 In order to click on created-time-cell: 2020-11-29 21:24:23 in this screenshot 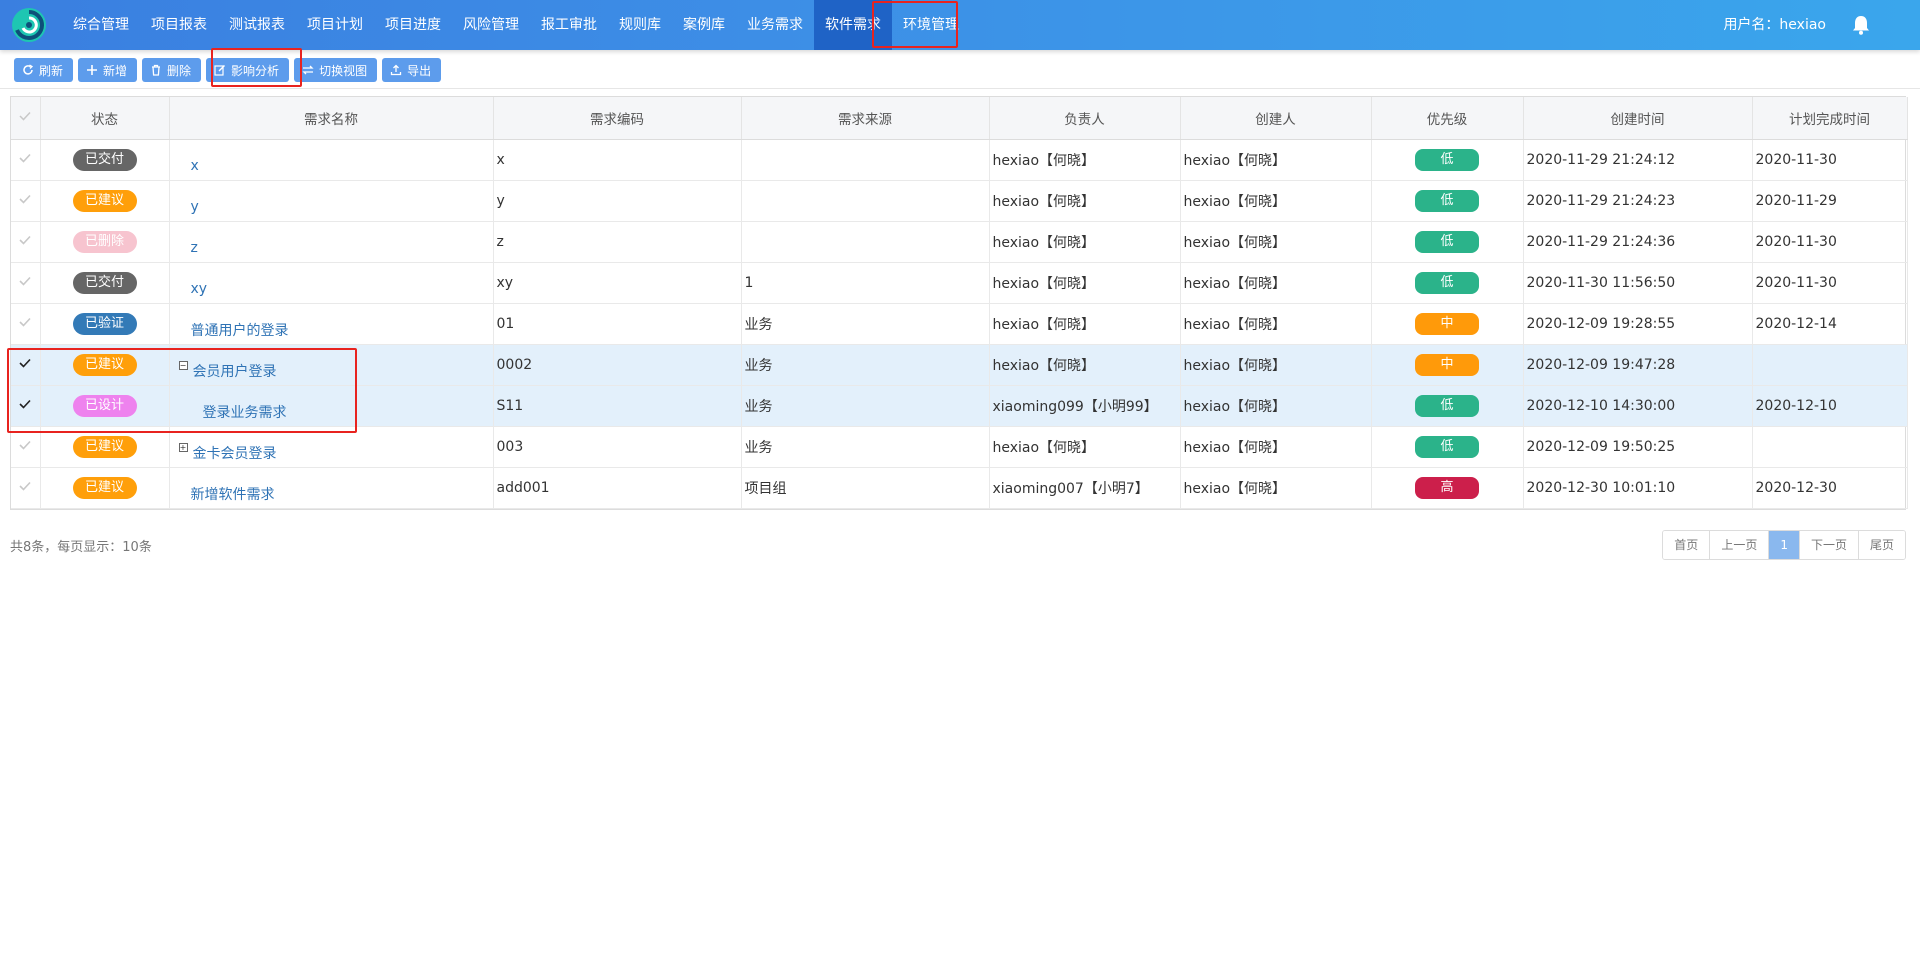, I will do `click(1638, 201)`.